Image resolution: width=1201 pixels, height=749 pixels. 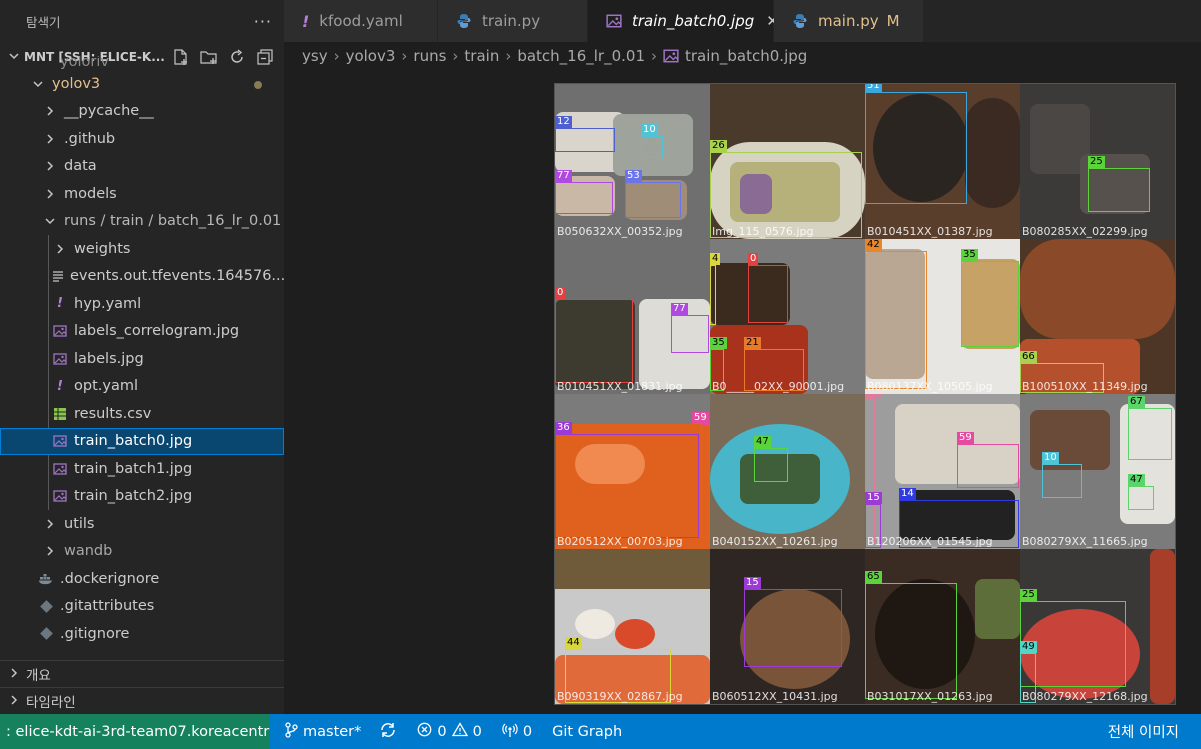 What do you see at coordinates (322, 731) in the screenshot?
I see `branch-indicator: master*` at bounding box center [322, 731].